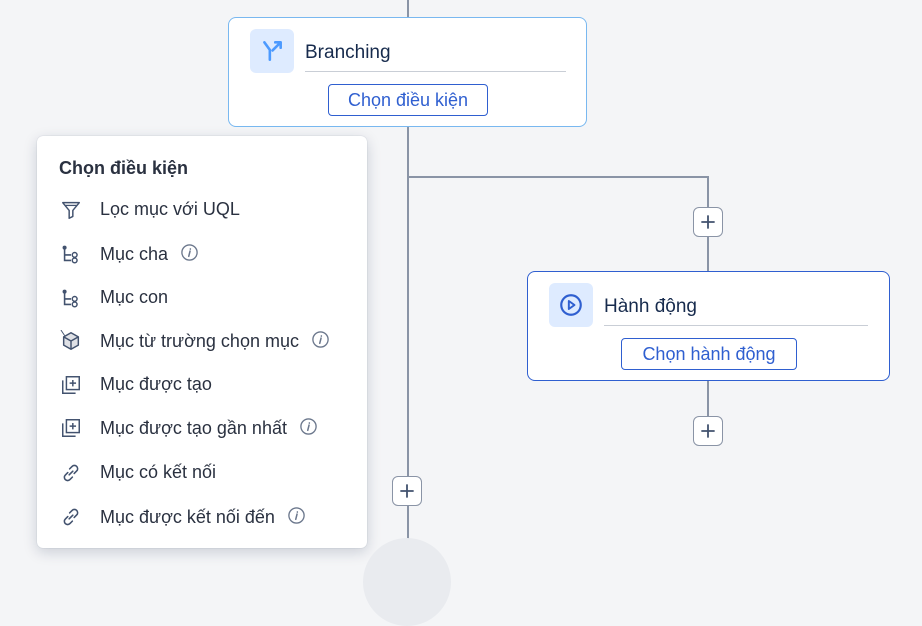 The width and height of the screenshot is (922, 626). I want to click on condition-menu-title: Chọn điều kiện, so click(124, 168).